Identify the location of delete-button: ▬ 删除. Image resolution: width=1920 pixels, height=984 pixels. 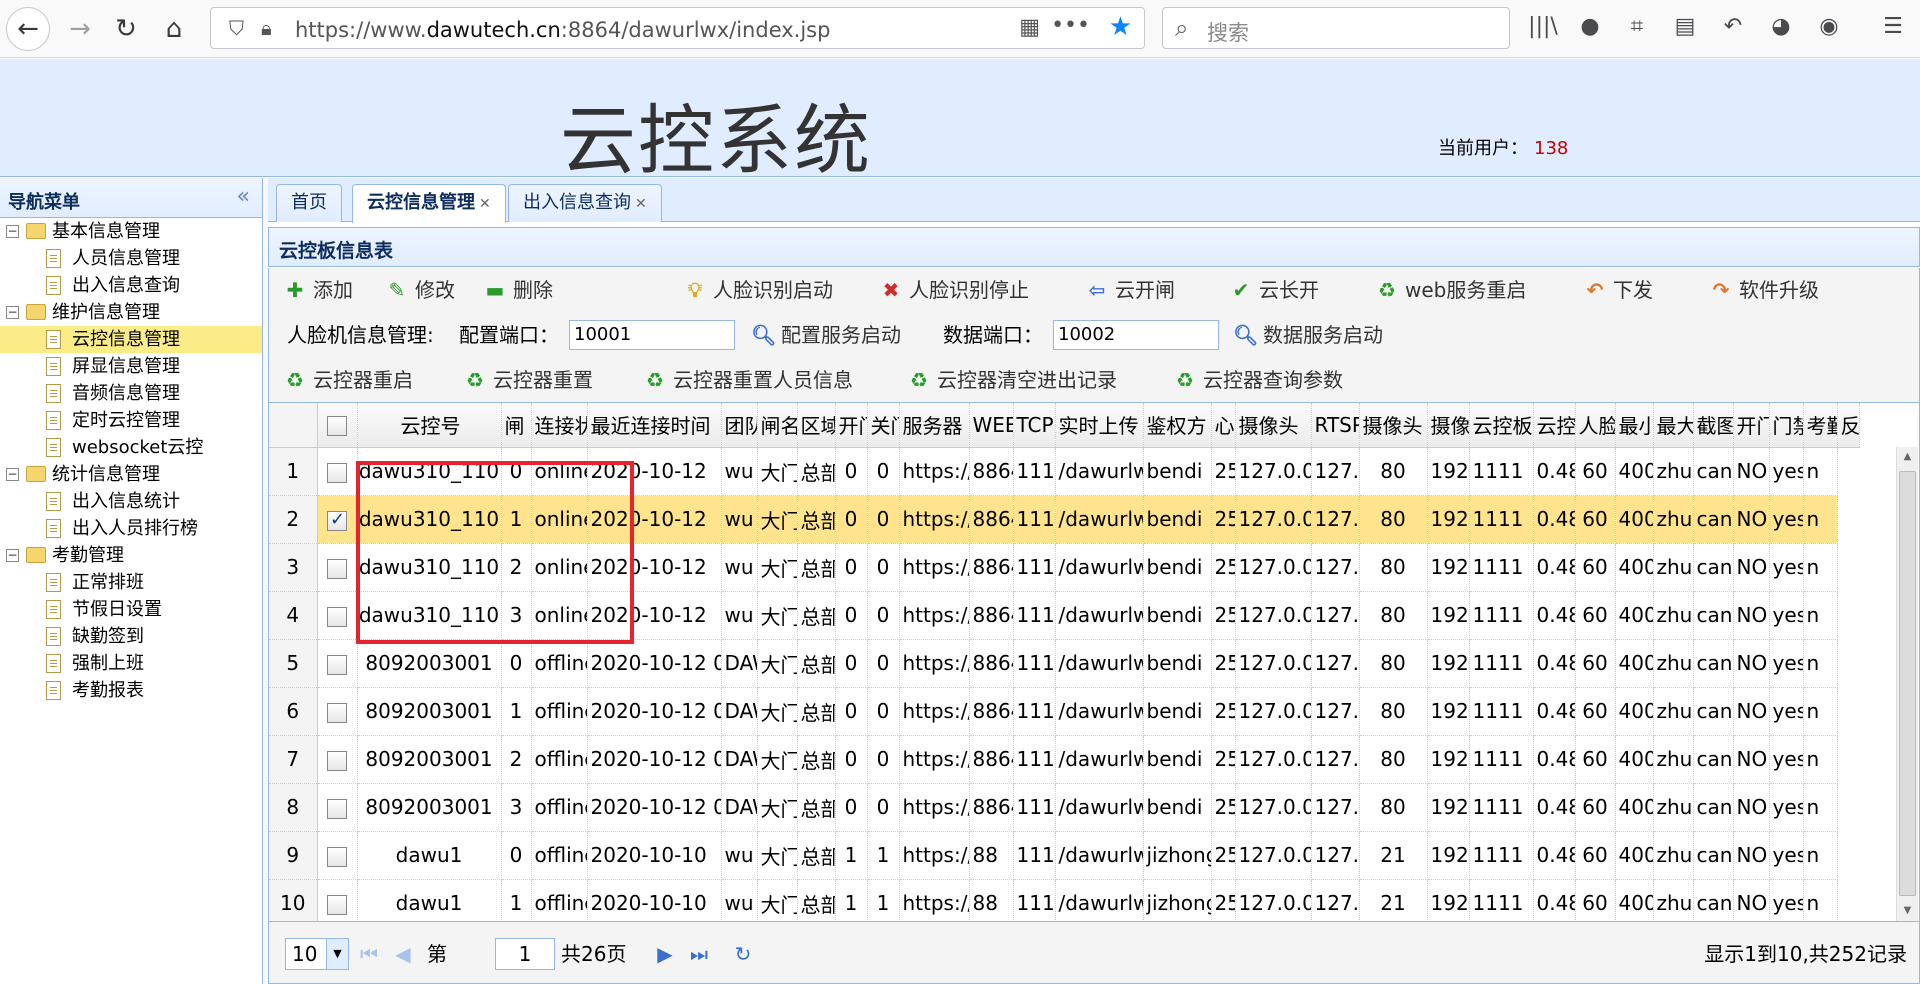
(518, 290).